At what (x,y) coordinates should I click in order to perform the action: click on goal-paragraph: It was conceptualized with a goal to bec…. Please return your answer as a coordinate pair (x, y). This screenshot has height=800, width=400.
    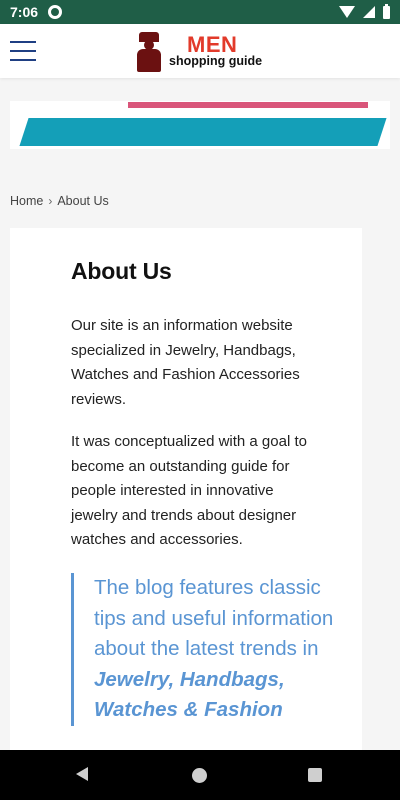
    Looking at the image, I should click on (189, 490).